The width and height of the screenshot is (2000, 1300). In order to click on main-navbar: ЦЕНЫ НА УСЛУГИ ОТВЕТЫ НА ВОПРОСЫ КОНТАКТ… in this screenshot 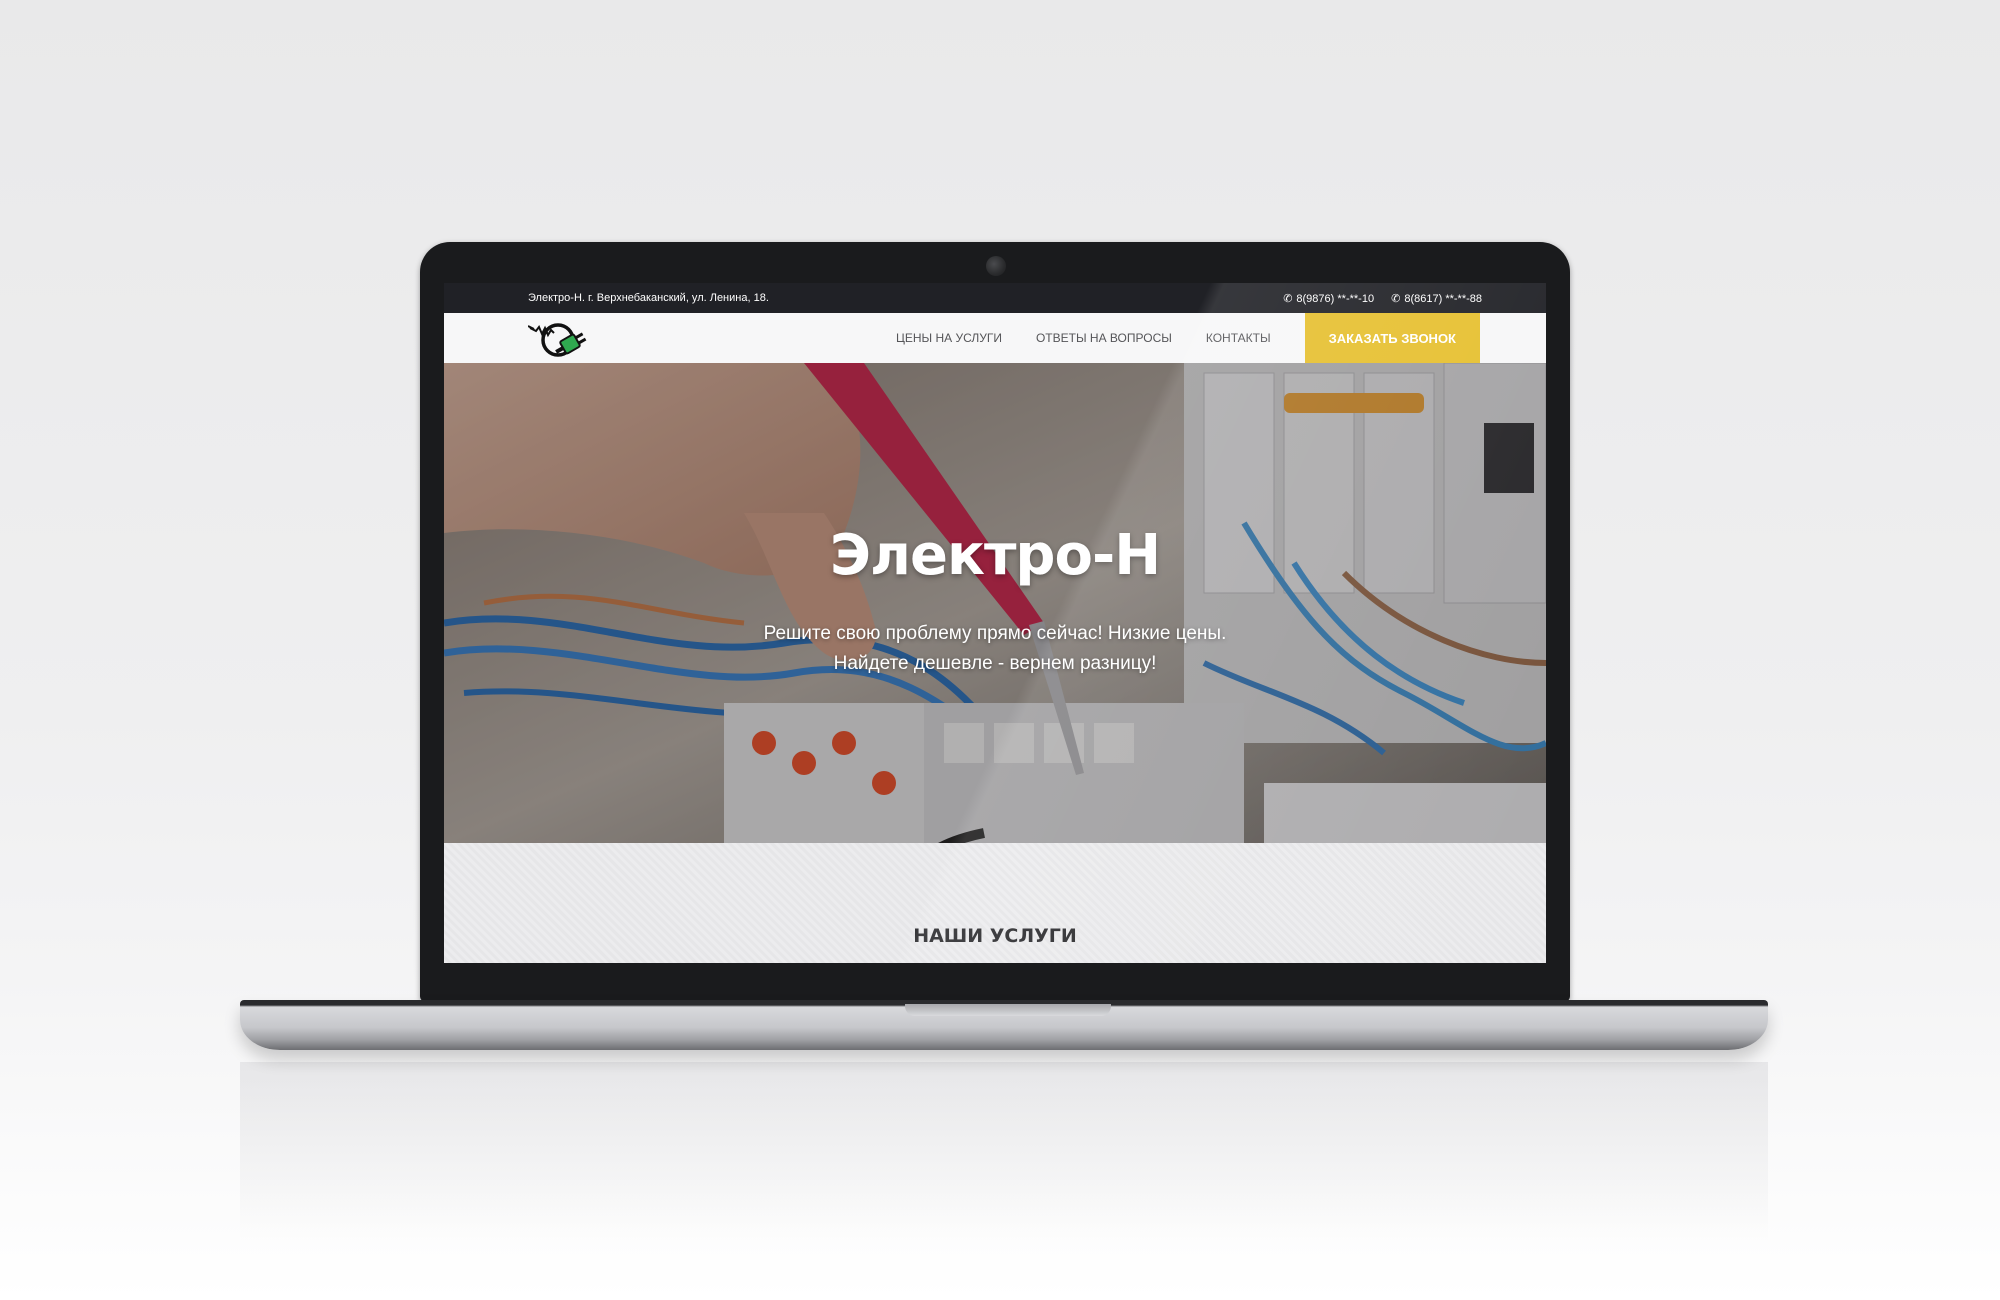, I will do `click(995, 338)`.